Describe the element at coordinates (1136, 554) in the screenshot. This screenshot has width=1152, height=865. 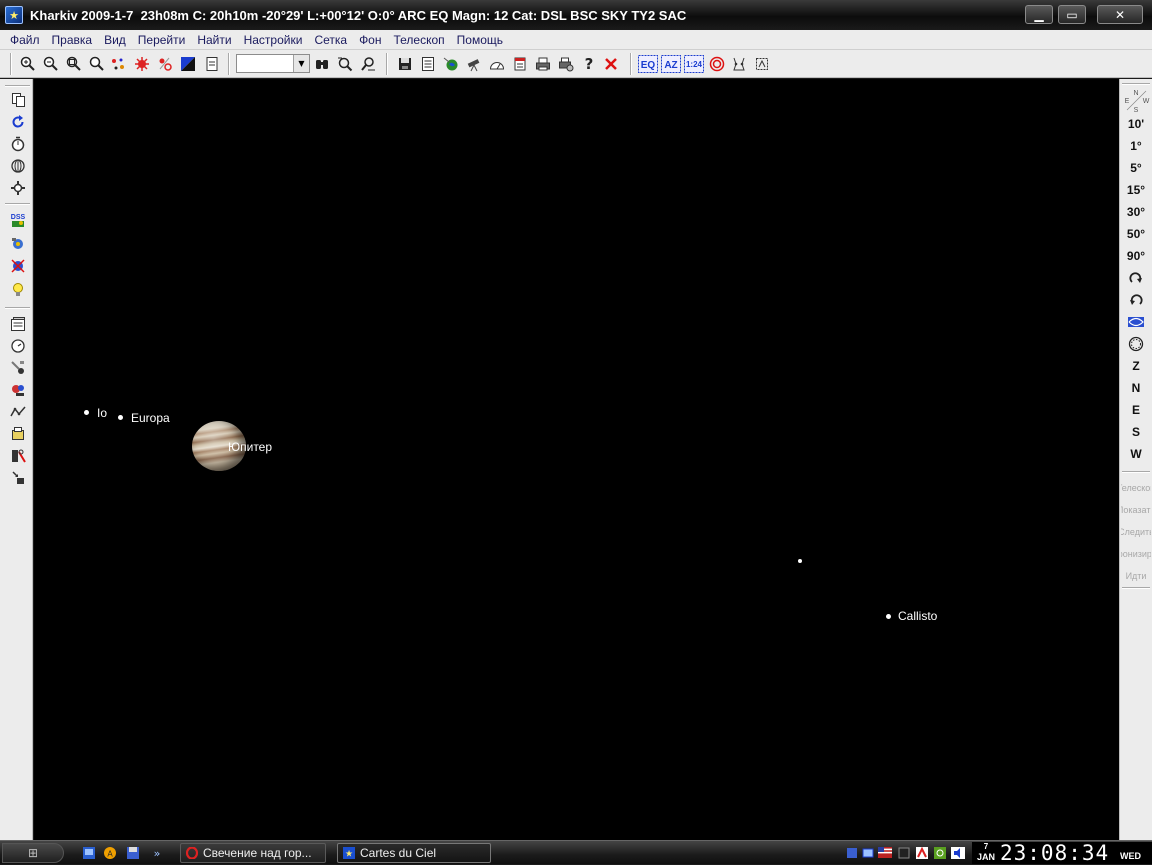
I see `telescope-sync-button: Синхронизировать` at that location.